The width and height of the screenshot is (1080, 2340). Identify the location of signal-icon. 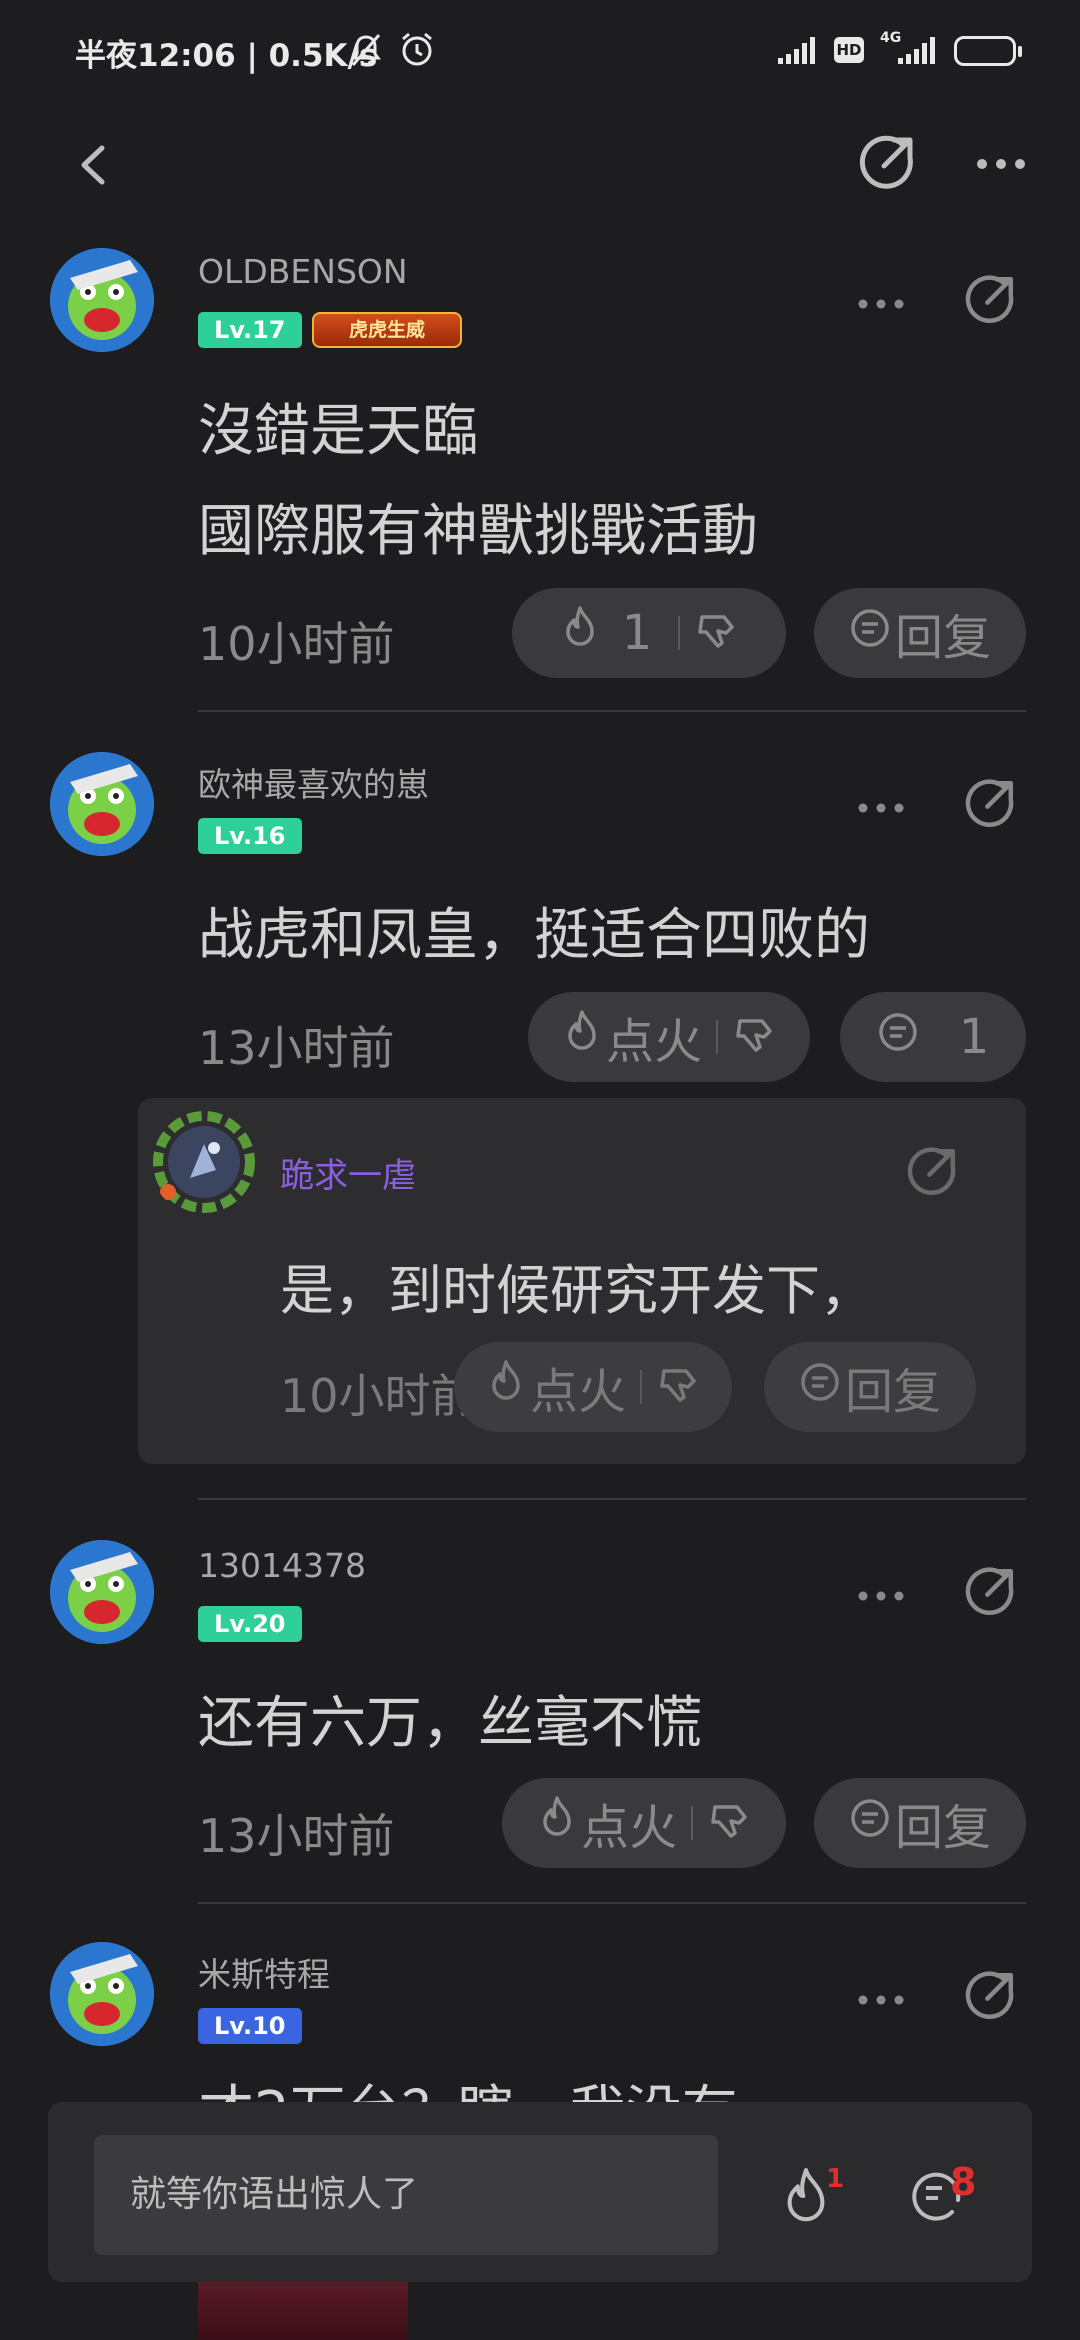
(800, 51).